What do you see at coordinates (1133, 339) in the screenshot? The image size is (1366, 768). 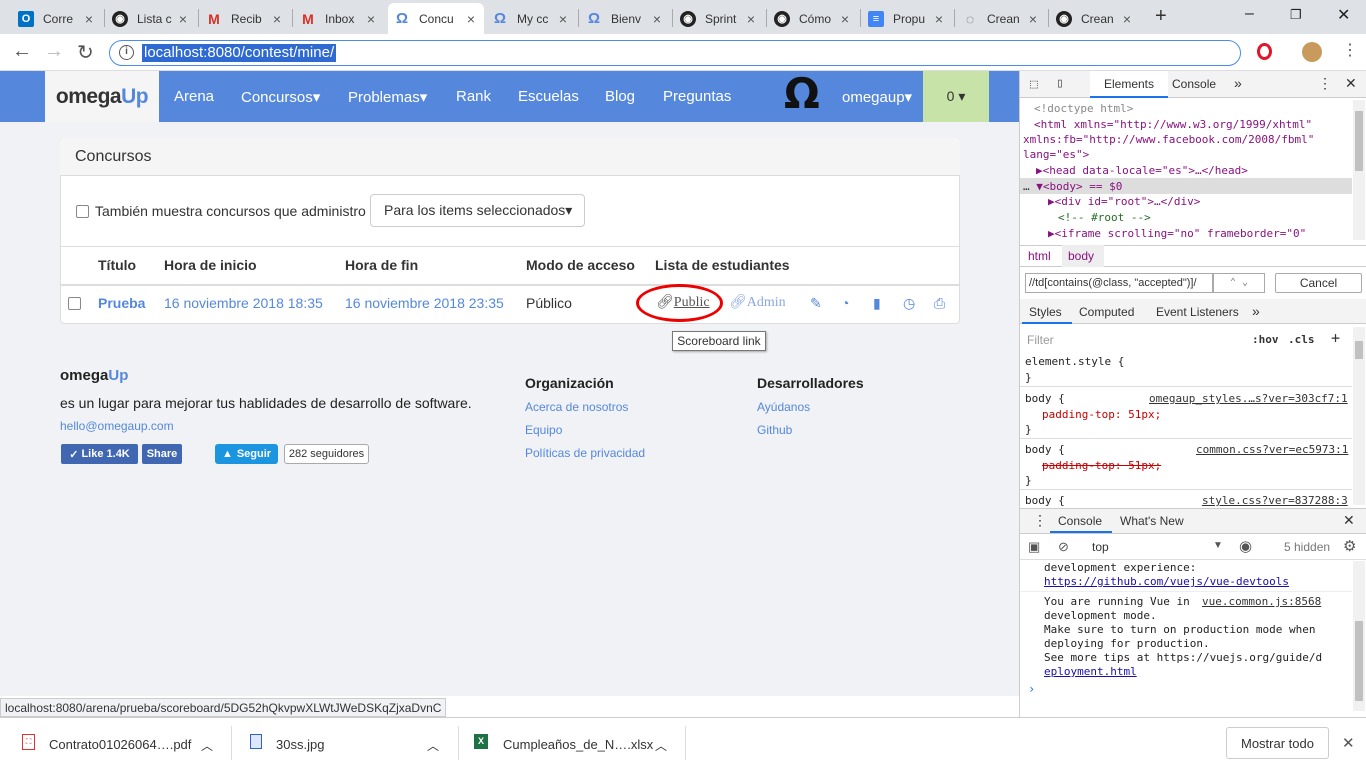 I see `styles-filter-input: Filter` at bounding box center [1133, 339].